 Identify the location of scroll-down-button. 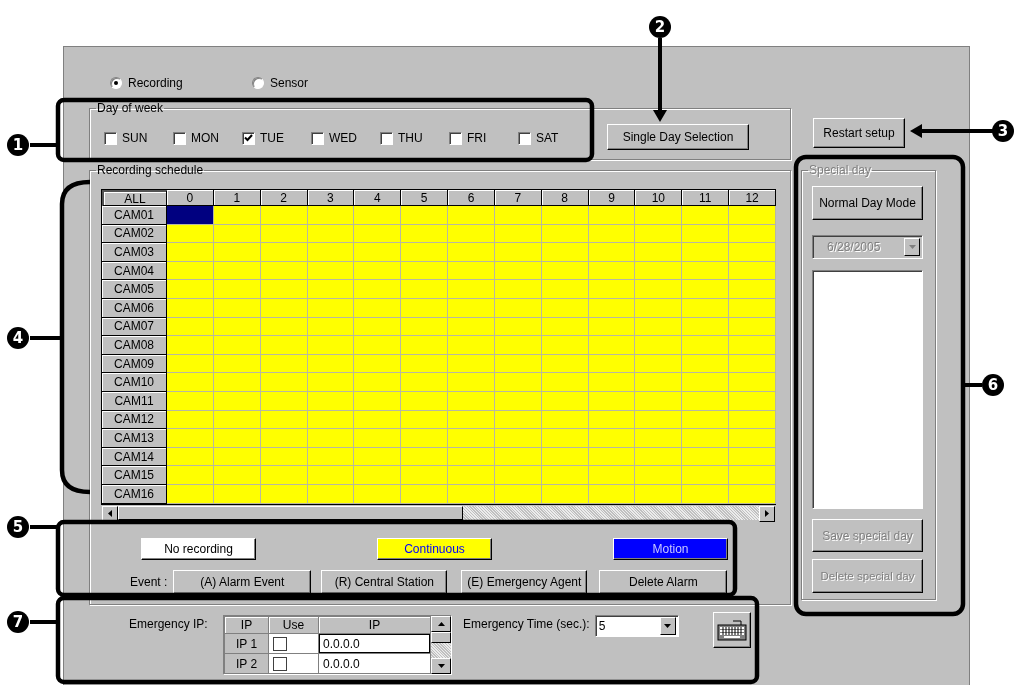
(441, 666).